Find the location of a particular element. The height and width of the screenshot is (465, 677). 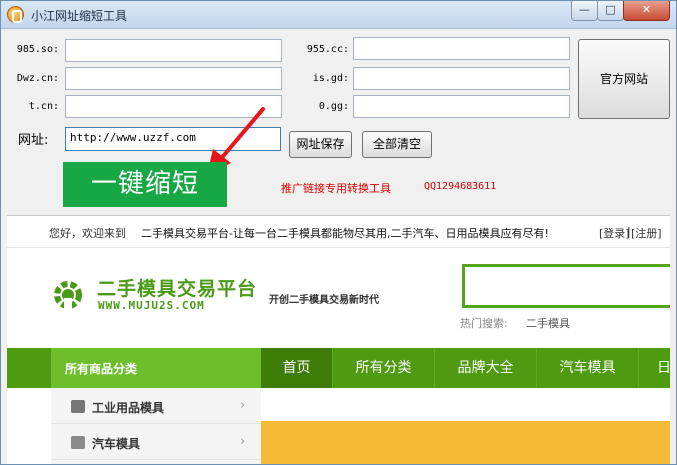

category-label: 工业用品模具 is located at coordinates (128, 408).